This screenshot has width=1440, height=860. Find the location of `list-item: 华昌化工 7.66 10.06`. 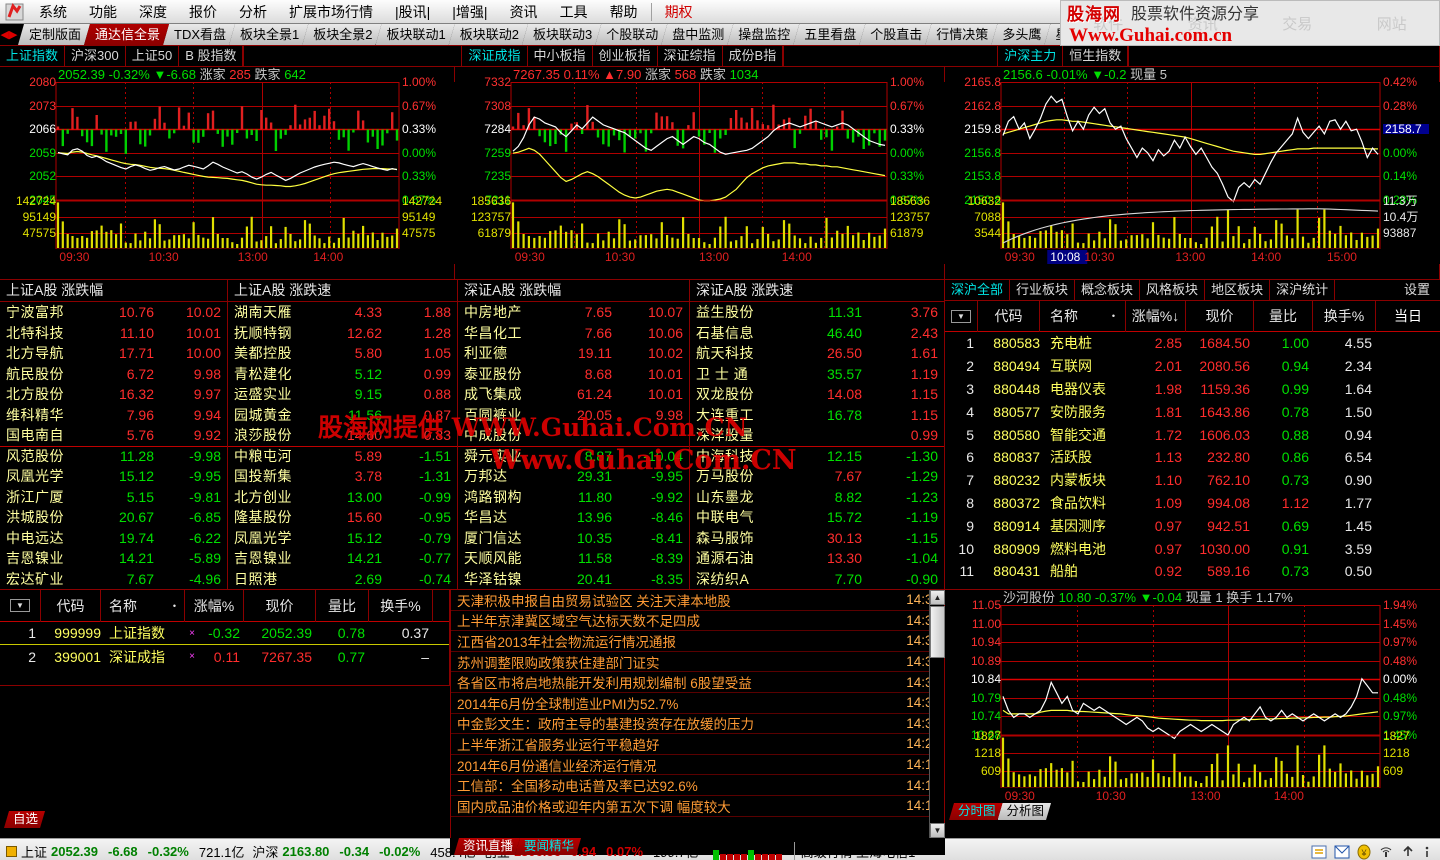

list-item: 华昌化工 7.66 10.06 is located at coordinates (573, 333).